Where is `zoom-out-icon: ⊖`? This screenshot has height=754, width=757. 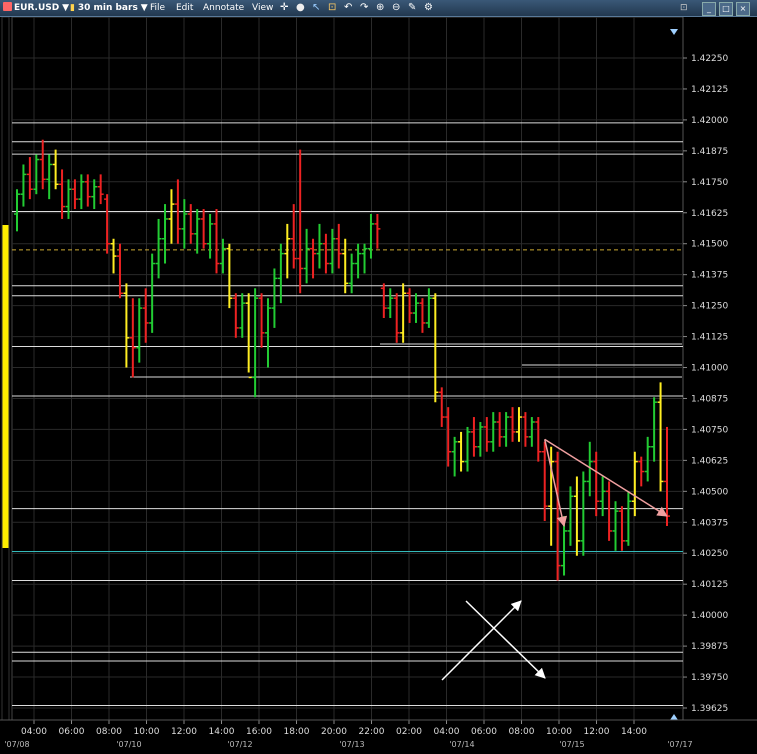 zoom-out-icon: ⊖ is located at coordinates (397, 7).